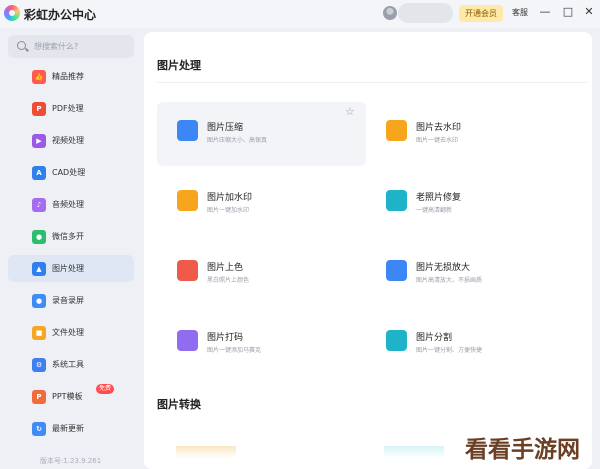  Describe the element at coordinates (449, 280) in the screenshot. I see `tool-card-description: 图片高清放大、不损画质` at that location.